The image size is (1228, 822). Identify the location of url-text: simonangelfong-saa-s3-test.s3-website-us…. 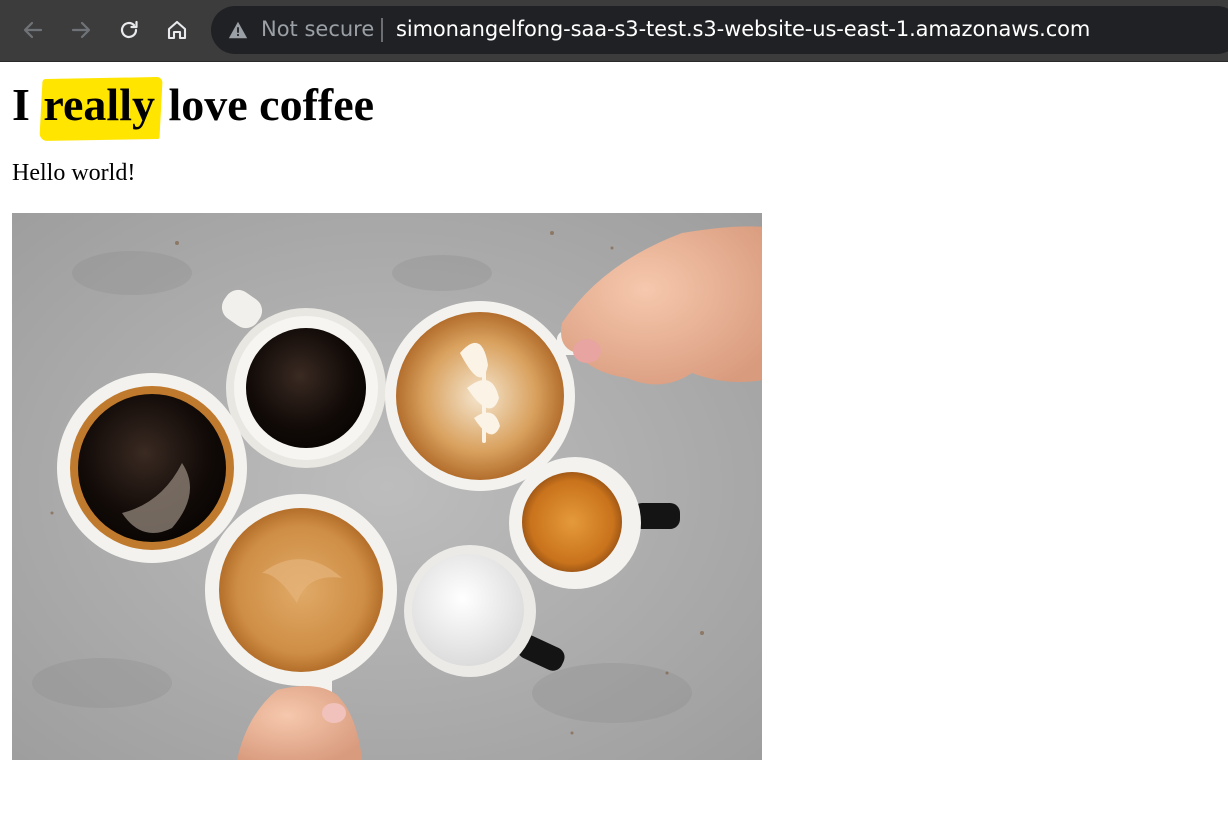
(743, 29).